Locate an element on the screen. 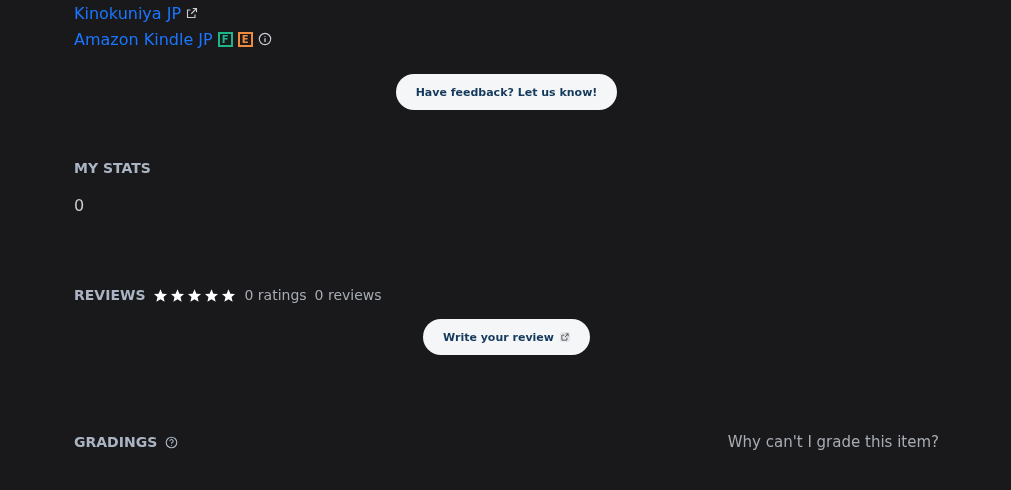 Image resolution: width=1011 pixels, height=490 pixels. reviews-count: 0 reviews is located at coordinates (348, 295).